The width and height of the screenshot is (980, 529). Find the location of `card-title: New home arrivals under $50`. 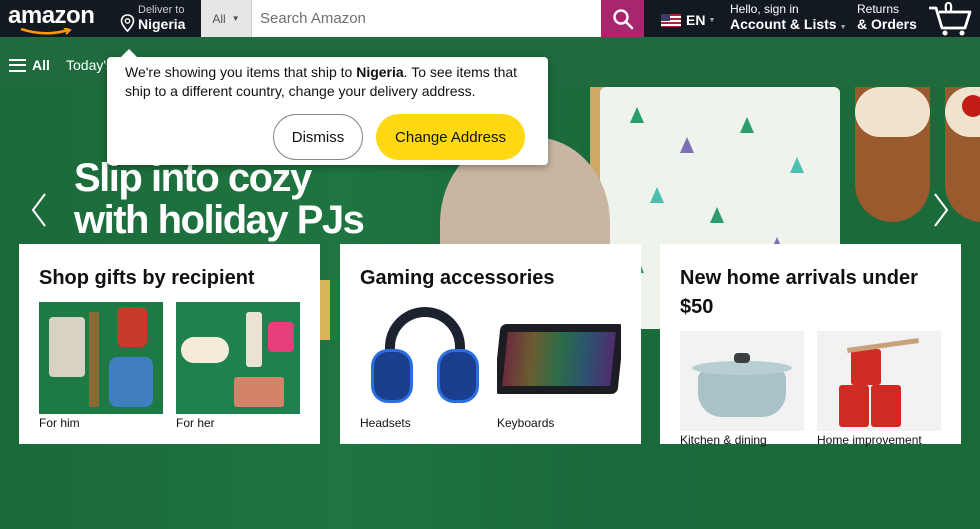

card-title: New home arrivals under $50 is located at coordinates (799, 292).